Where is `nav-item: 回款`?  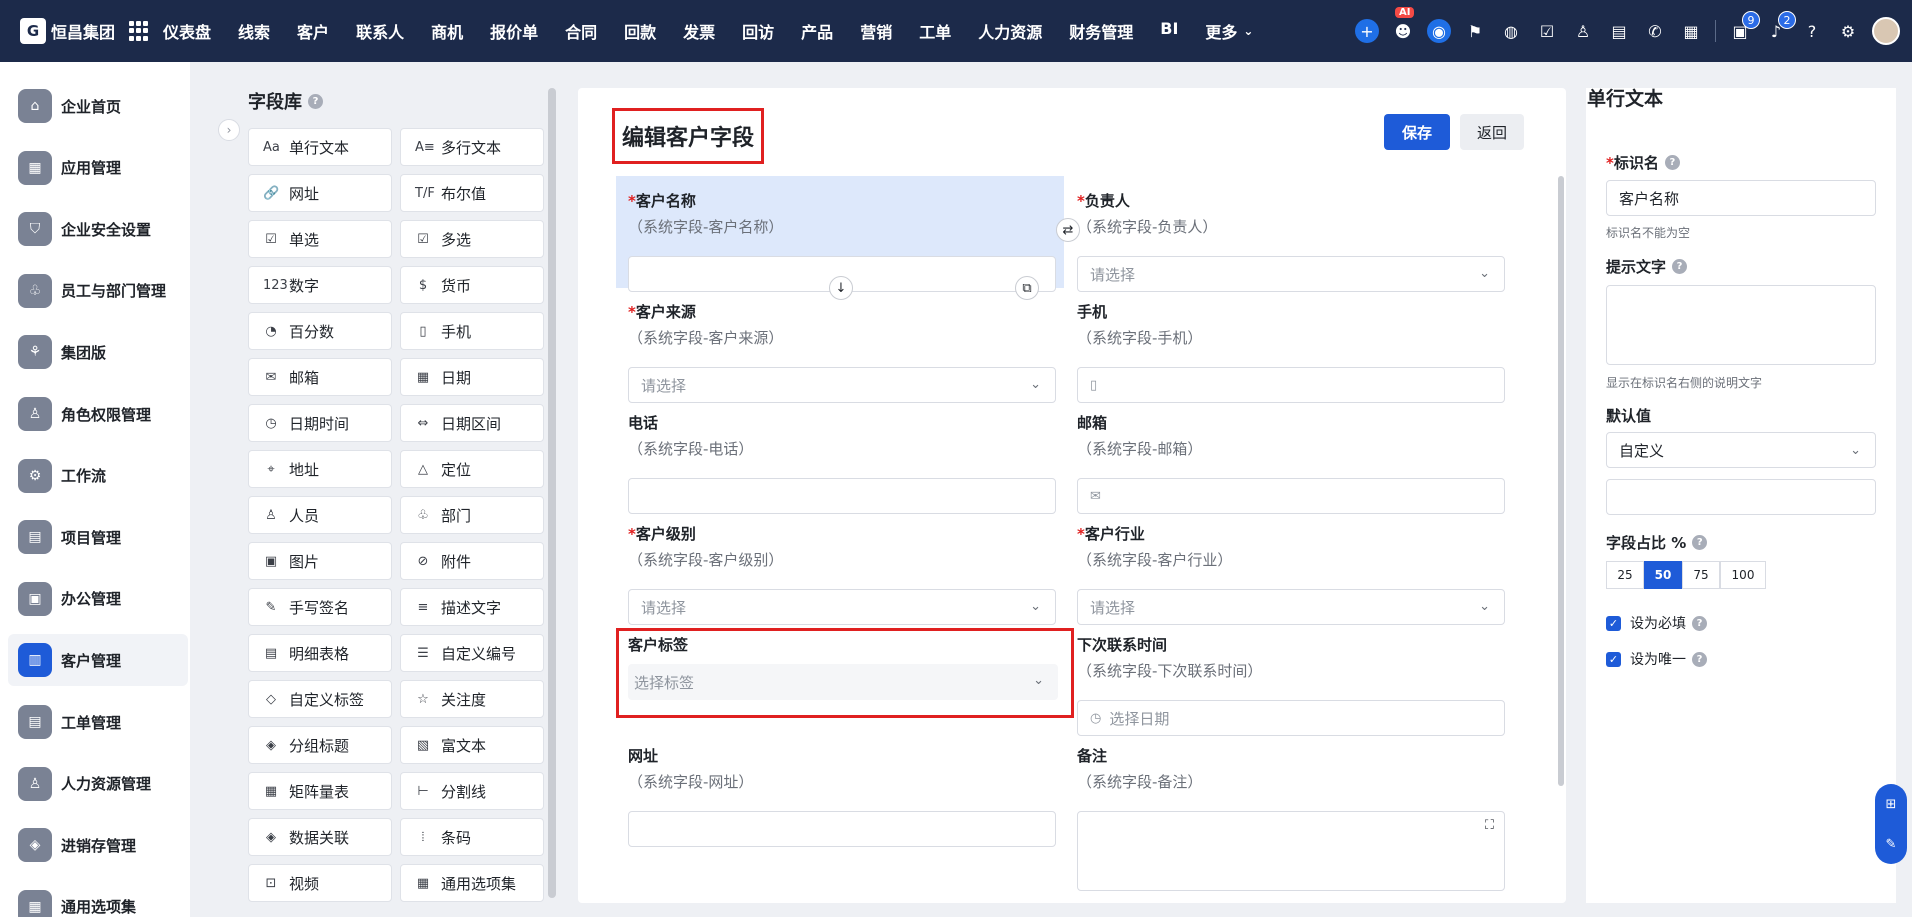 nav-item: 回款 is located at coordinates (640, 31).